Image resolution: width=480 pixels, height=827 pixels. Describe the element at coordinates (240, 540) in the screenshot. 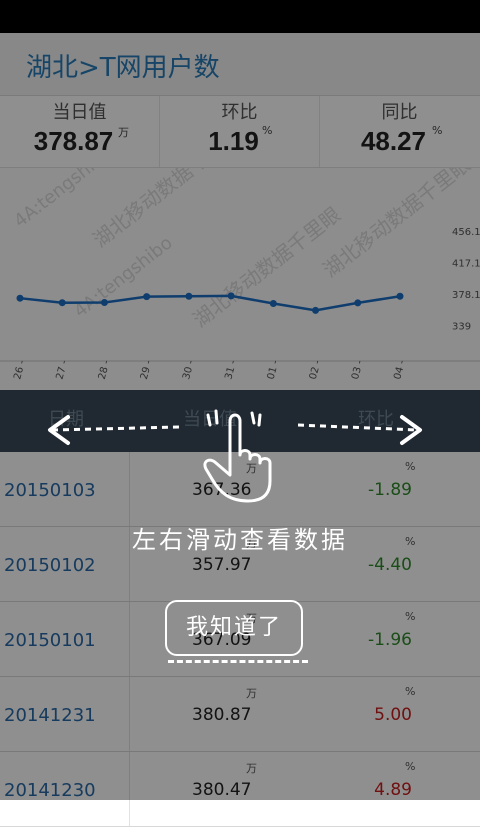

I see `swipe-hint-text: 左右滑动查看数据` at that location.